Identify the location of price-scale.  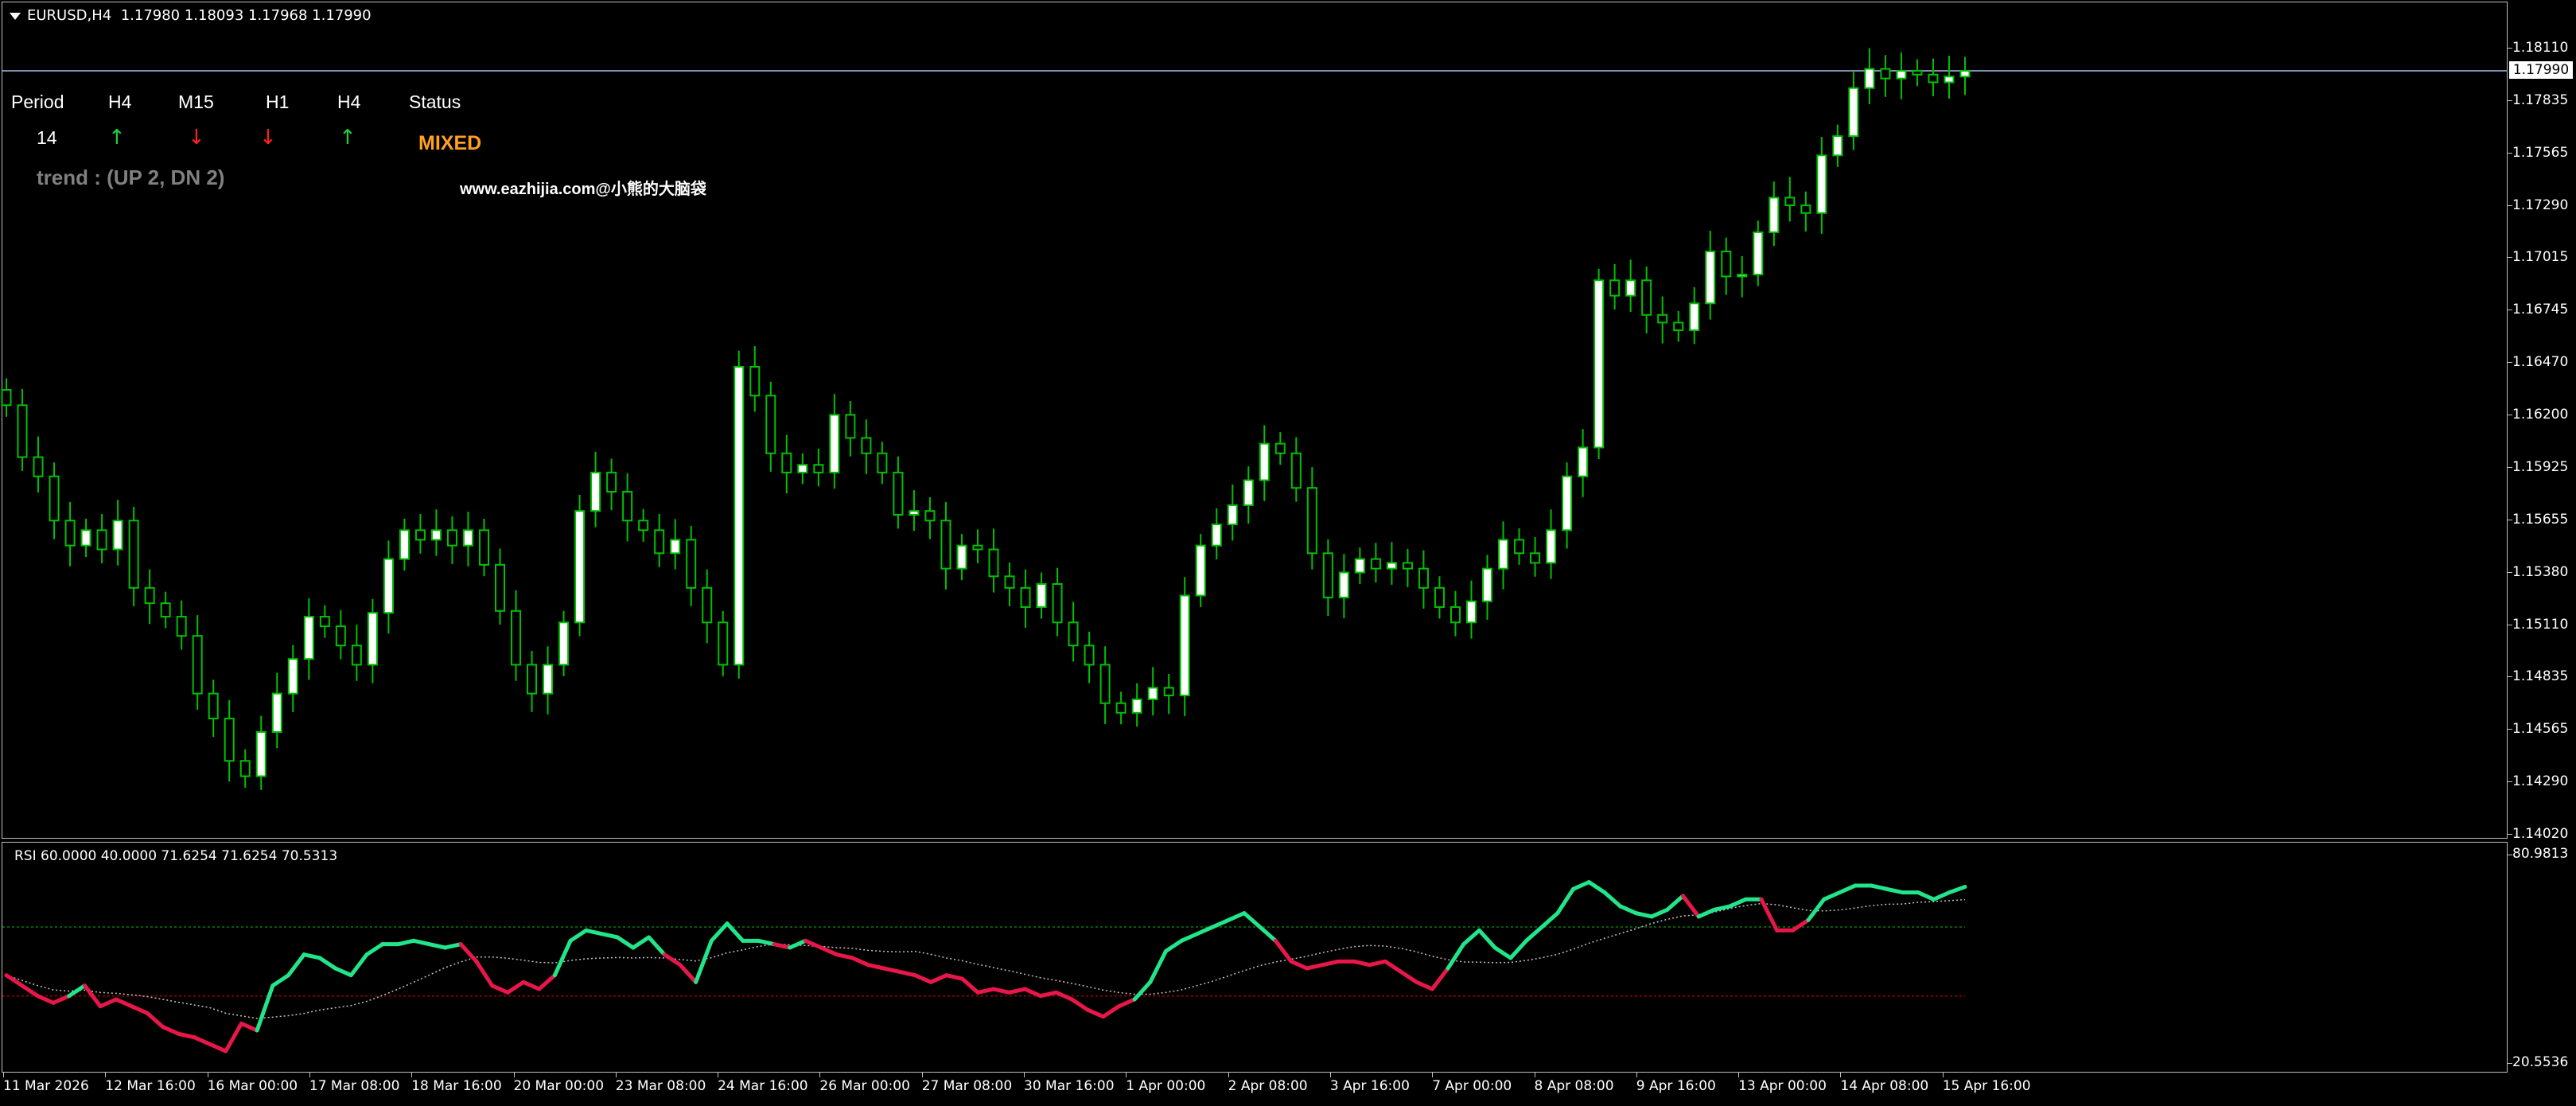
(2542, 553).